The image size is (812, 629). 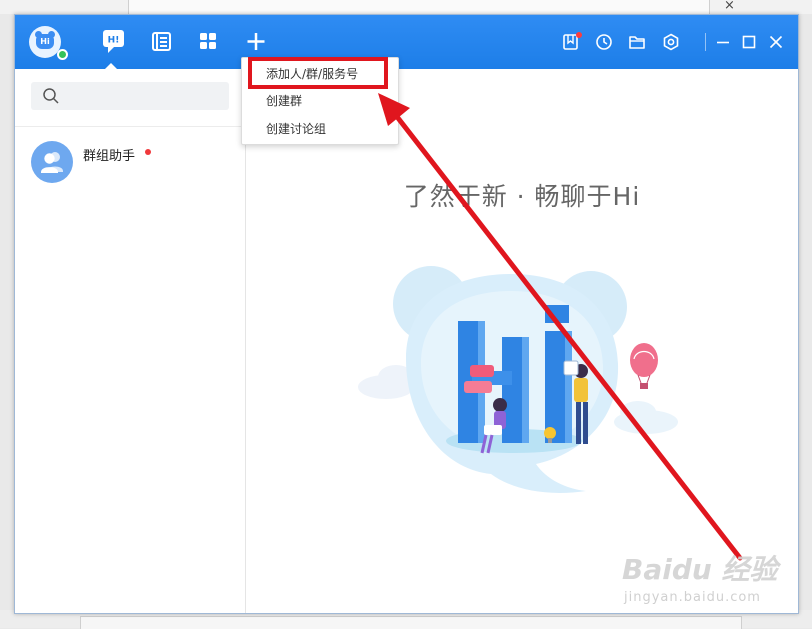 I want to click on nav-contacts-button, so click(x=161, y=42).